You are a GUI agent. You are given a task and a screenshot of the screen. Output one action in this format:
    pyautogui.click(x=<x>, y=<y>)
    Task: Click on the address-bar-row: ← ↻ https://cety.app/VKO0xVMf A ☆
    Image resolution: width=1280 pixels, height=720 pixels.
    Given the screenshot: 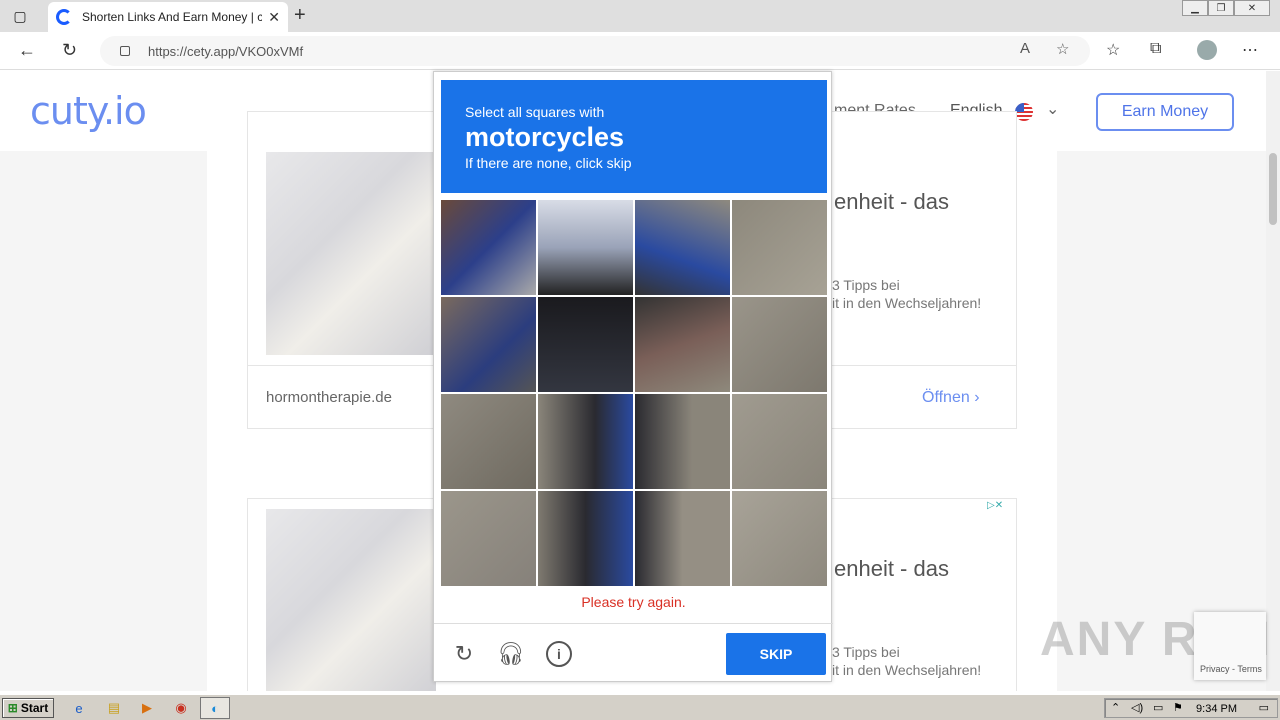 What is the action you would take?
    pyautogui.click(x=640, y=51)
    